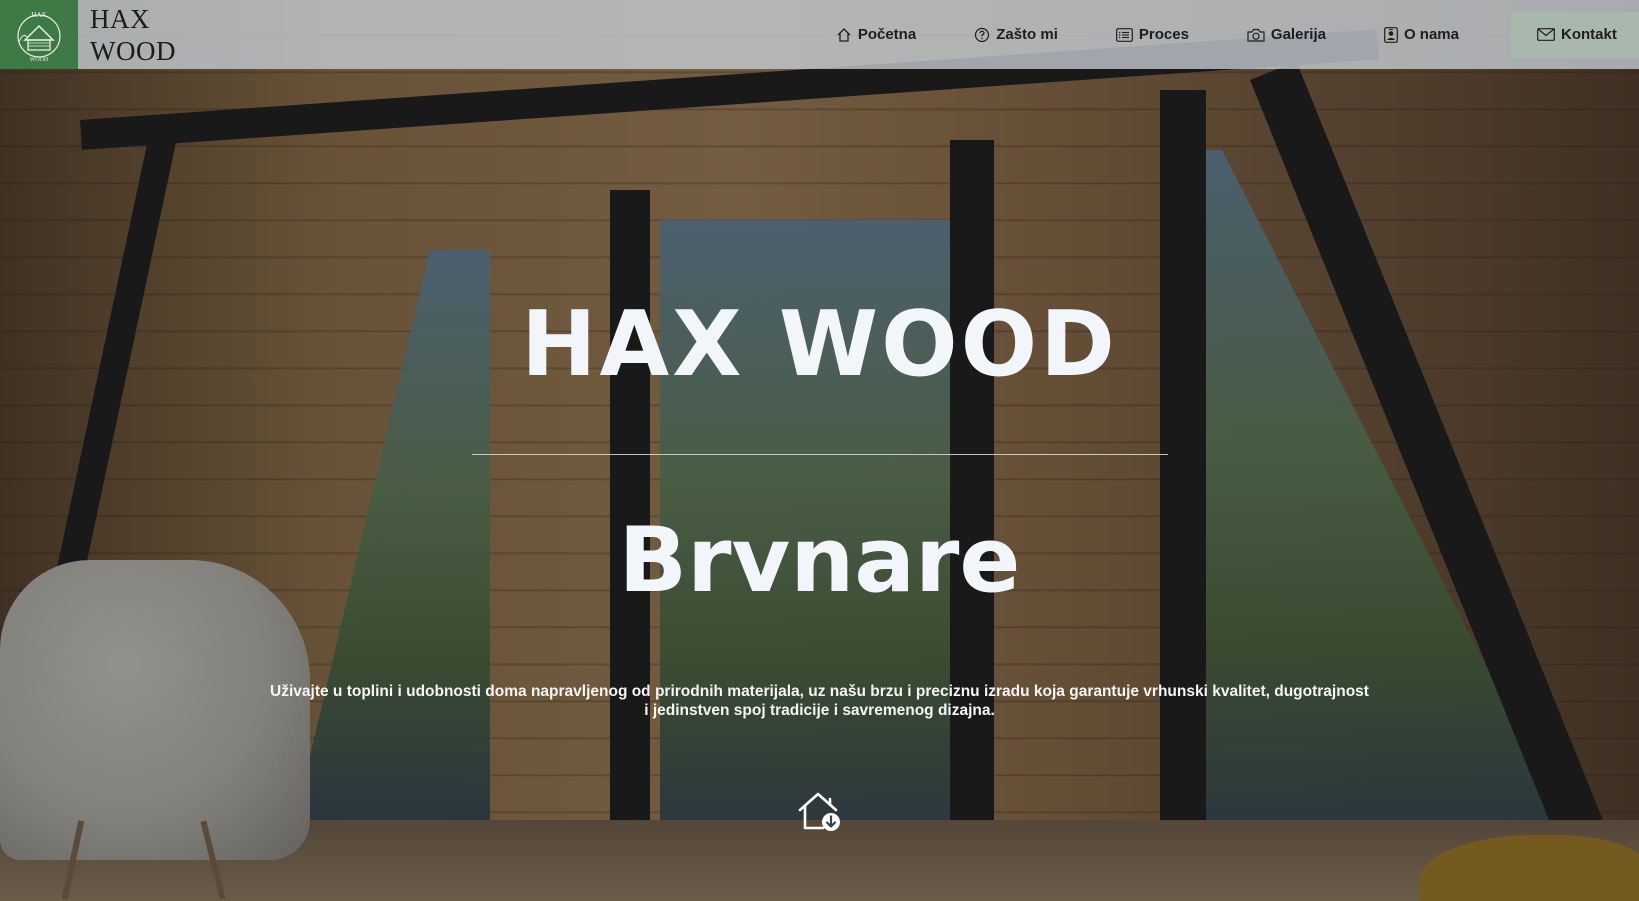 This screenshot has height=901, width=1639. What do you see at coordinates (133, 50) in the screenshot?
I see `brand-line-2: WOOD` at bounding box center [133, 50].